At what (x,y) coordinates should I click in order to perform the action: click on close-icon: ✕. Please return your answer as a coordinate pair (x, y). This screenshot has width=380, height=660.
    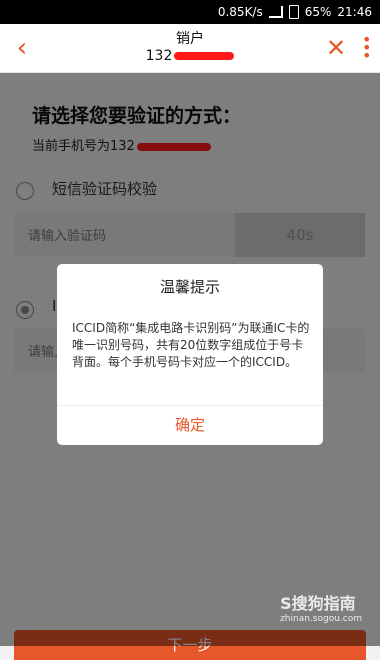
    Looking at the image, I should click on (336, 48).